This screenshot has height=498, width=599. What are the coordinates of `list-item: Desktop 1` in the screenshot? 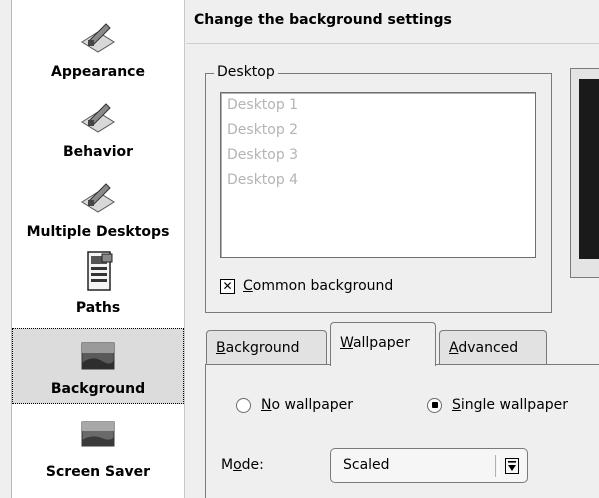 It's located at (378, 105).